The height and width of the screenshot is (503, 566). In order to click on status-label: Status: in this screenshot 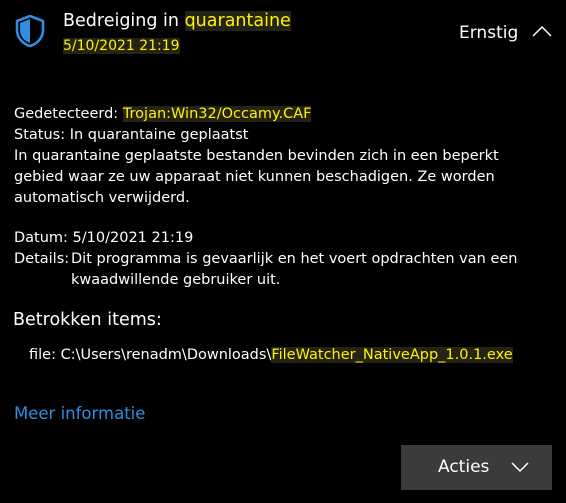, I will do `click(40, 135)`.